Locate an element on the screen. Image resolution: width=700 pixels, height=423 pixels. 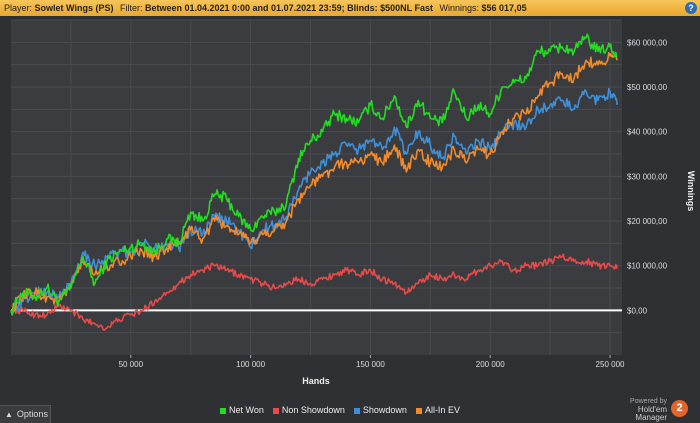
winnings-label: Winnings: is located at coordinates (459, 8).